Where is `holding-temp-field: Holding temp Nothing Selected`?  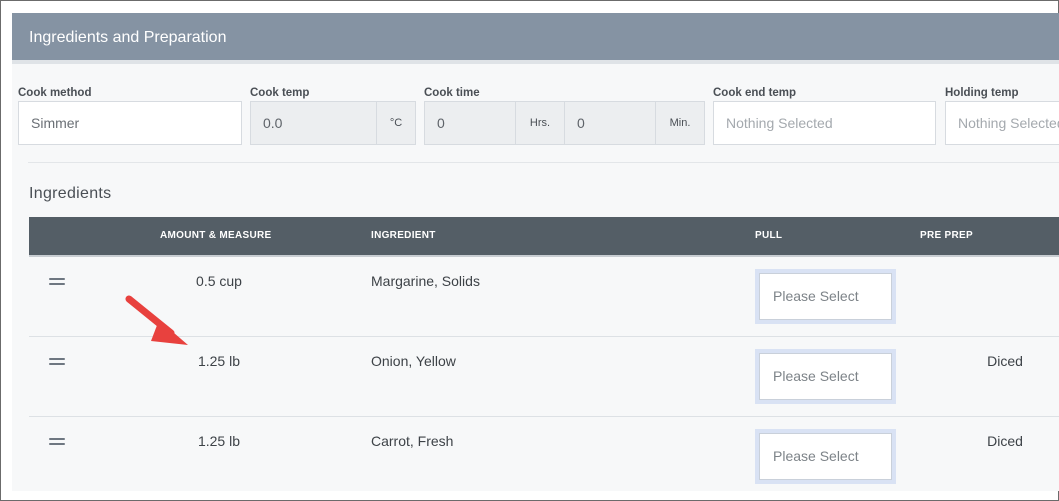 holding-temp-field: Holding temp Nothing Selected is located at coordinates (1002, 115).